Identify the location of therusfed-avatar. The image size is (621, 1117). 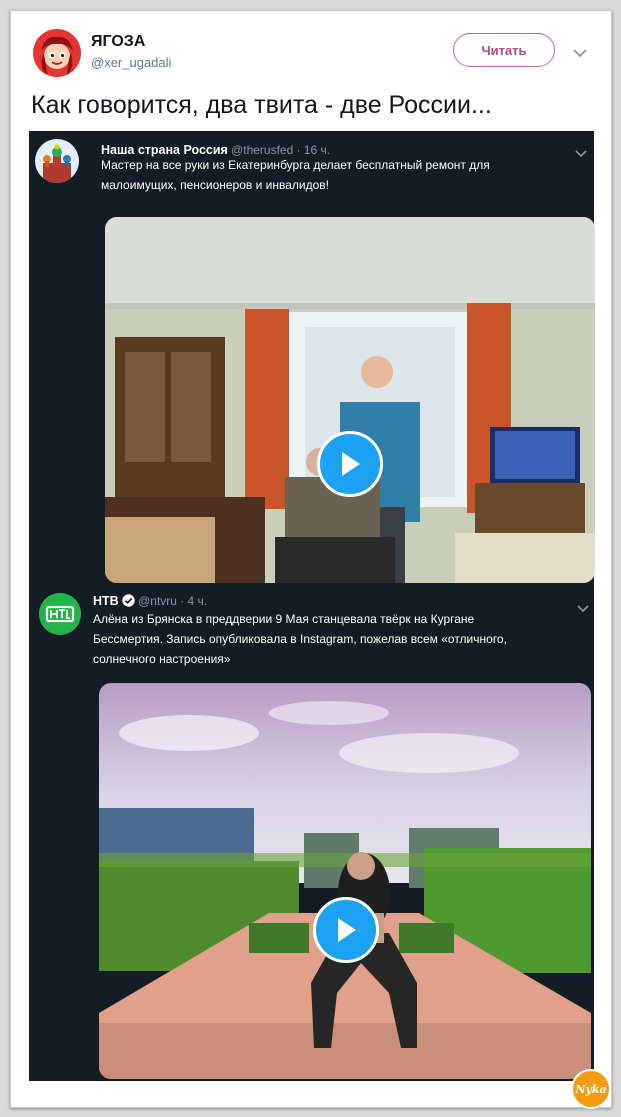
(57, 161).